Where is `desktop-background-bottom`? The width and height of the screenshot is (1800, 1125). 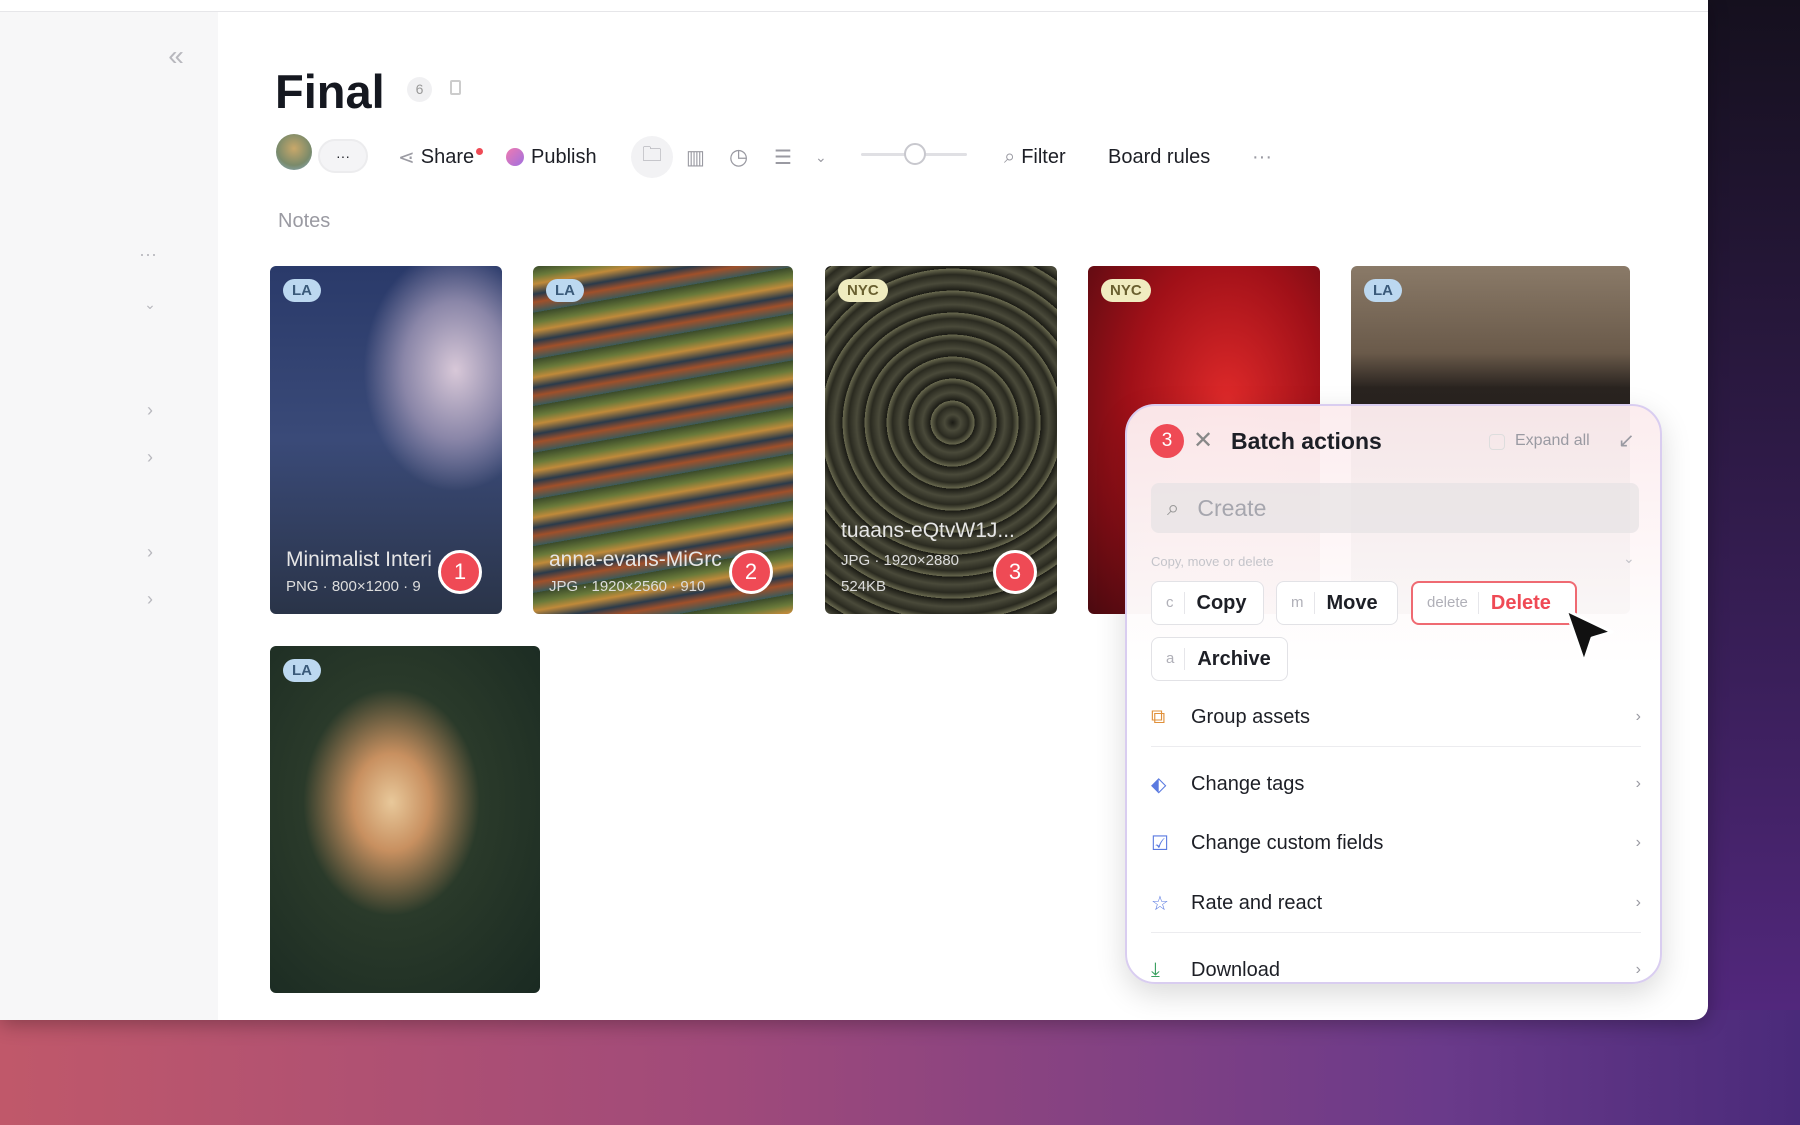
desktop-background-bottom is located at coordinates (900, 1067).